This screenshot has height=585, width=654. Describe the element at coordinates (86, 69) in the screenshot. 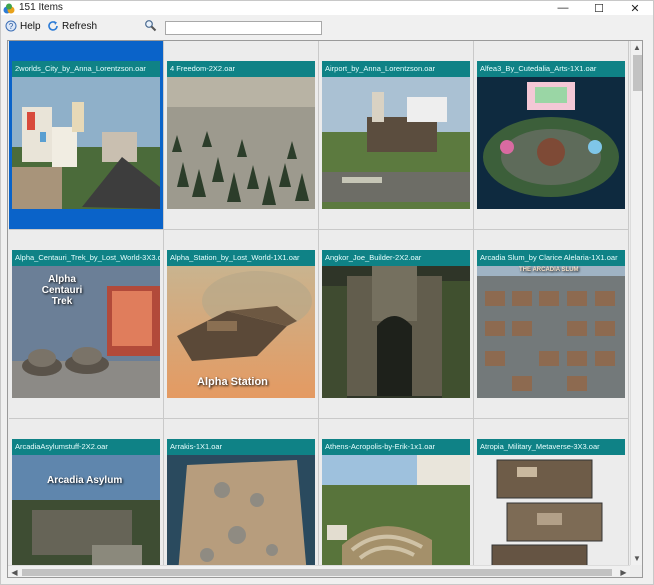

I see `item-label: 2worlds_City_by_Anna_Lorentzson.oar` at that location.